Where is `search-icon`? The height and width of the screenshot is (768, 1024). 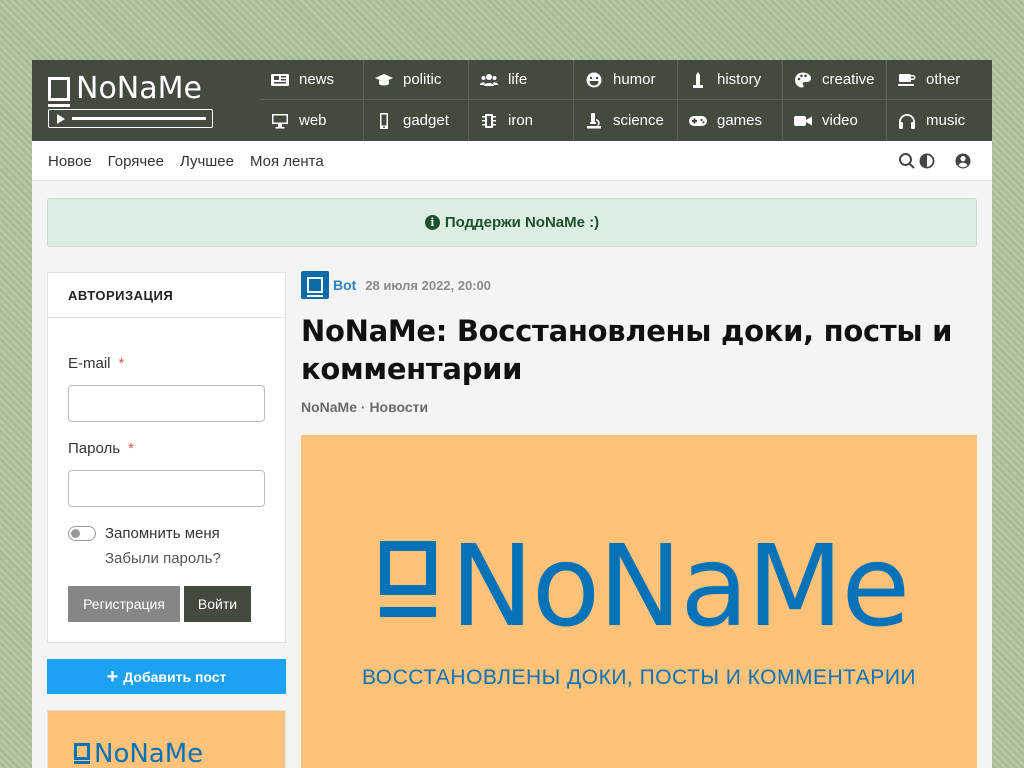 search-icon is located at coordinates (907, 161).